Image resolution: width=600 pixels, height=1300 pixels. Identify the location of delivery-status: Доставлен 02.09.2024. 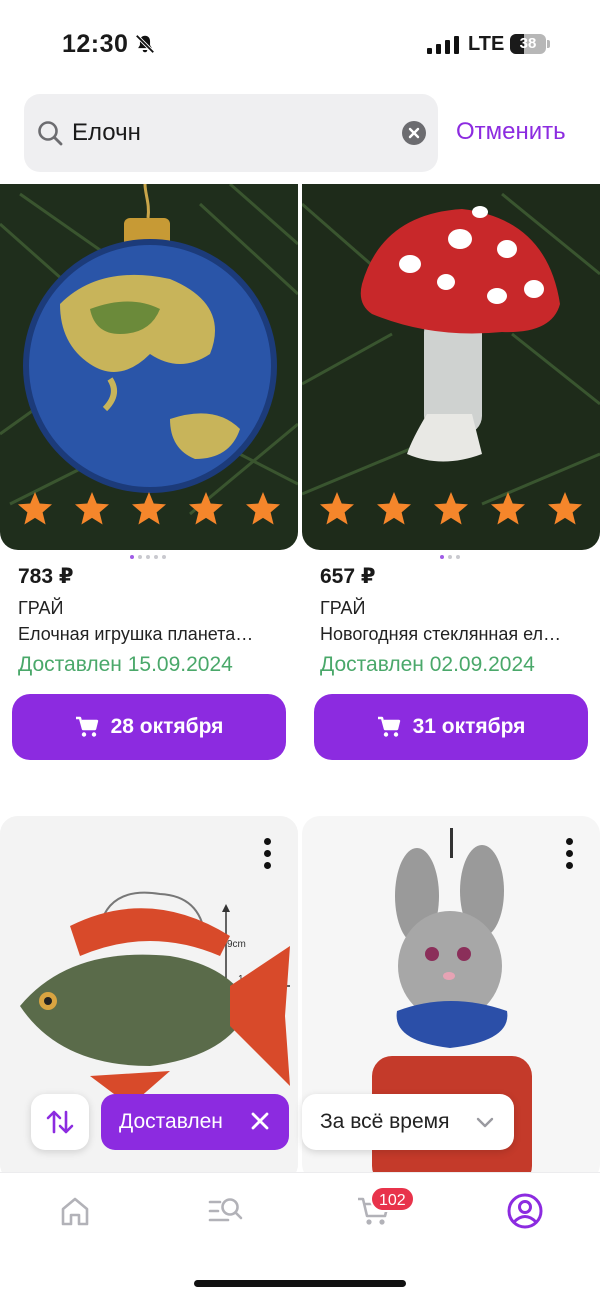
(427, 664).